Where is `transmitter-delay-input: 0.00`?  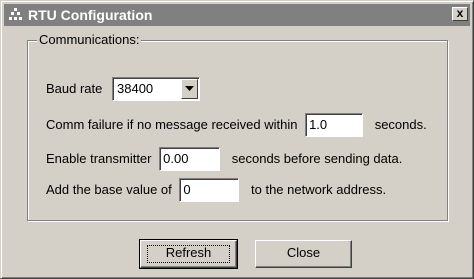
transmitter-delay-input: 0.00 is located at coordinates (190, 158).